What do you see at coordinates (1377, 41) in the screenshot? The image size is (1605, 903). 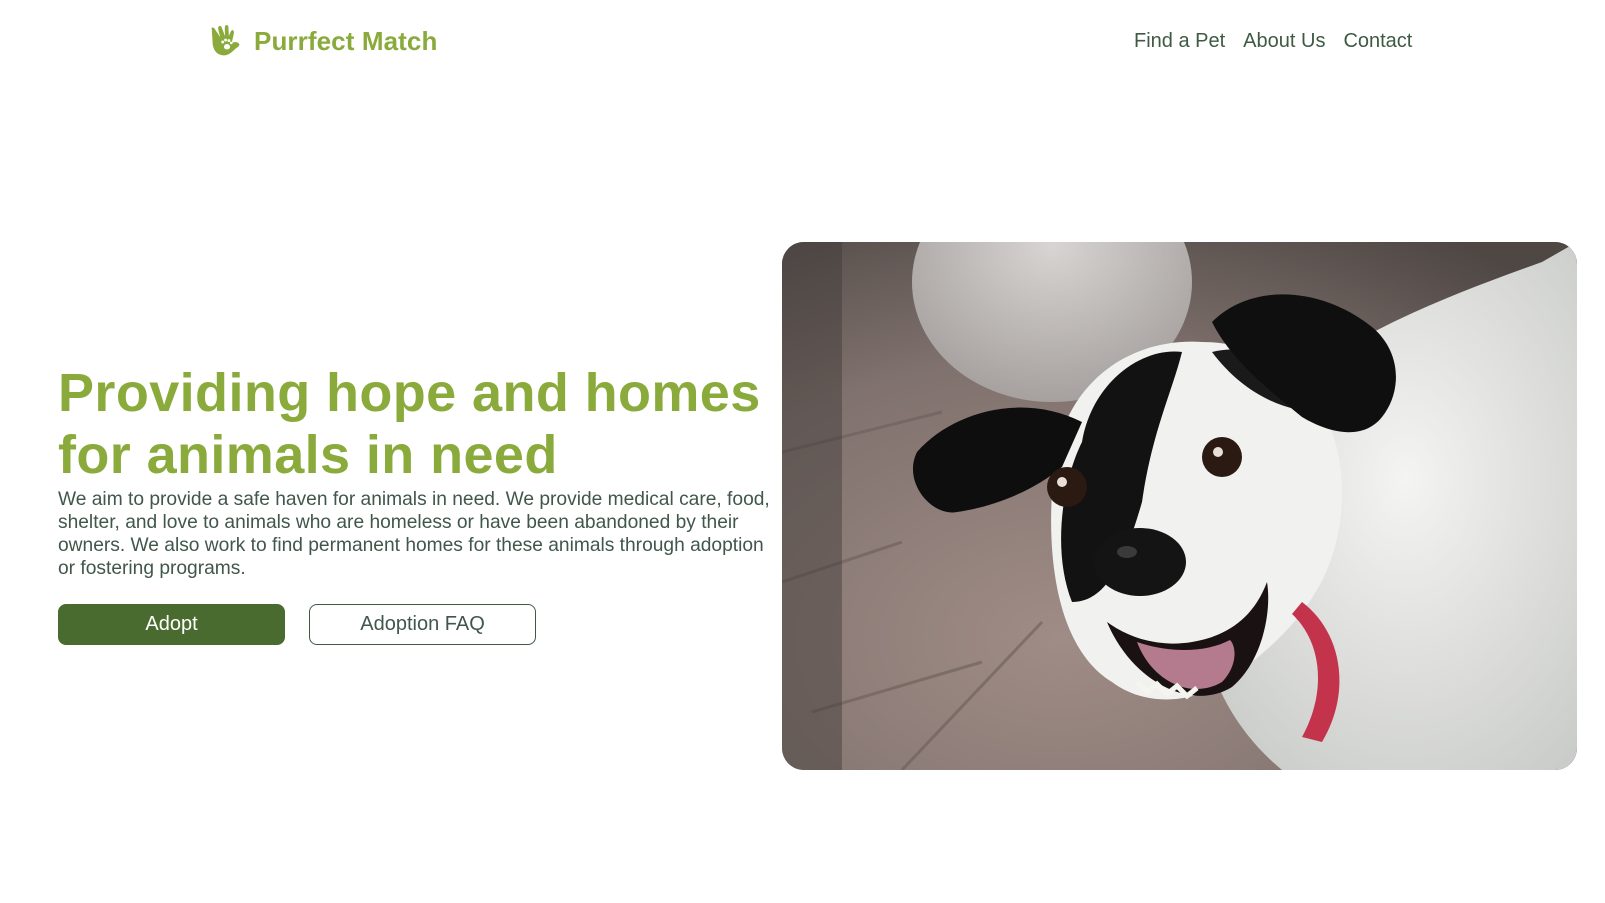 I see `nav-contact: Contact` at bounding box center [1377, 41].